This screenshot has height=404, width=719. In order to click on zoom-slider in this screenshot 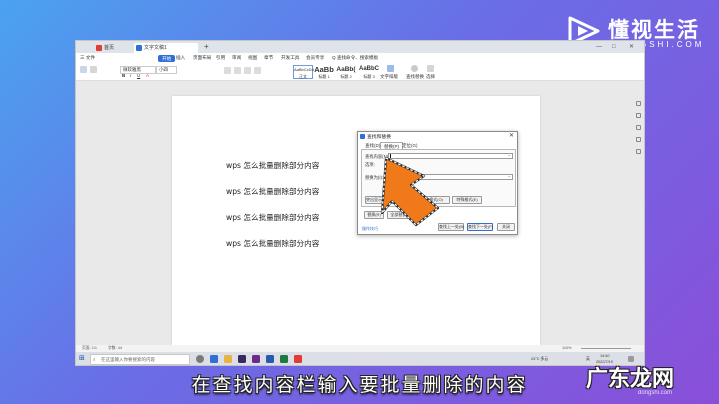, I will do `click(606, 348)`.